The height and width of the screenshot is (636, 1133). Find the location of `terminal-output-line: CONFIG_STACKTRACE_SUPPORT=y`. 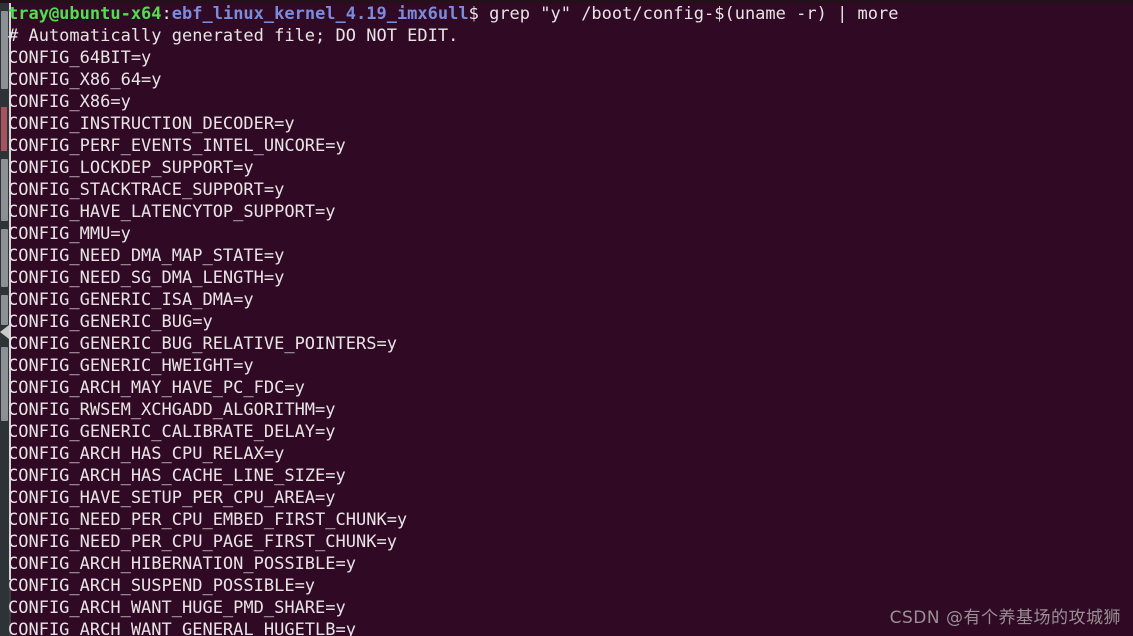

terminal-output-line: CONFIG_STACKTRACE_SUPPORT=y is located at coordinates (146, 190).